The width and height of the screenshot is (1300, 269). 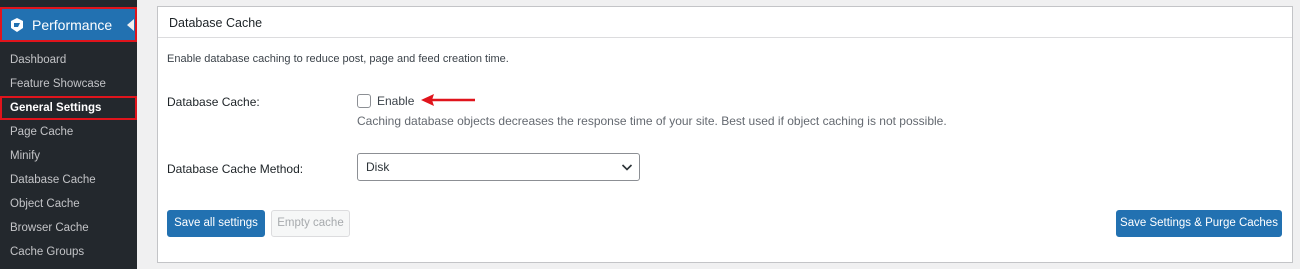 What do you see at coordinates (498, 167) in the screenshot?
I see `database-cache-method-select: Disk` at bounding box center [498, 167].